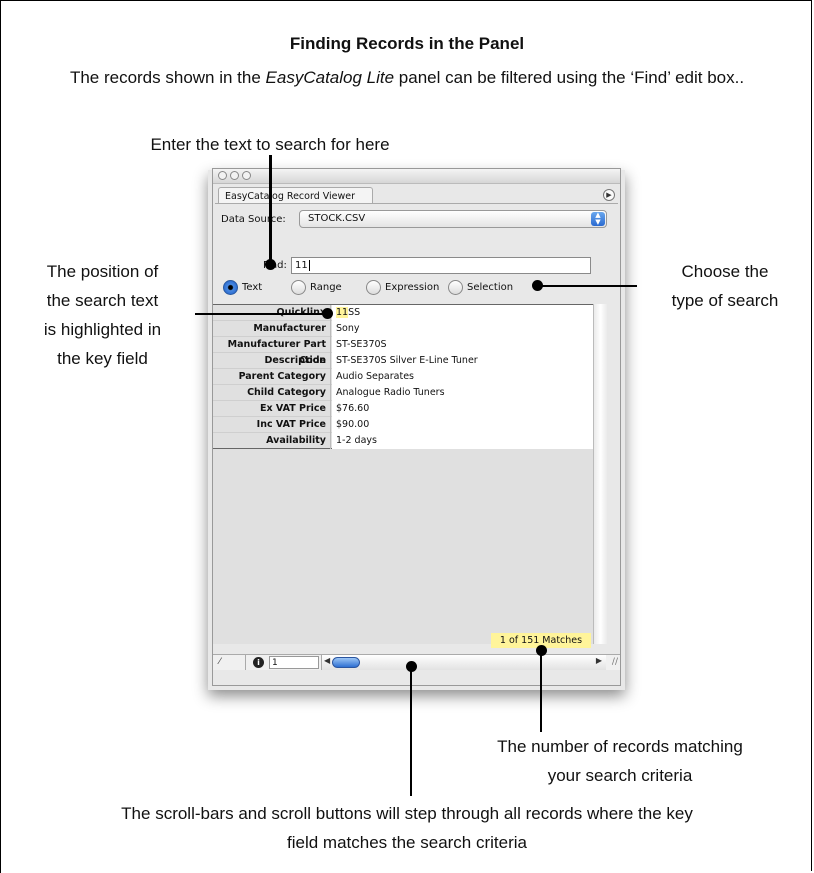 This screenshot has width=814, height=873. What do you see at coordinates (600, 474) in the screenshot?
I see `vertical-scrollbar` at bounding box center [600, 474].